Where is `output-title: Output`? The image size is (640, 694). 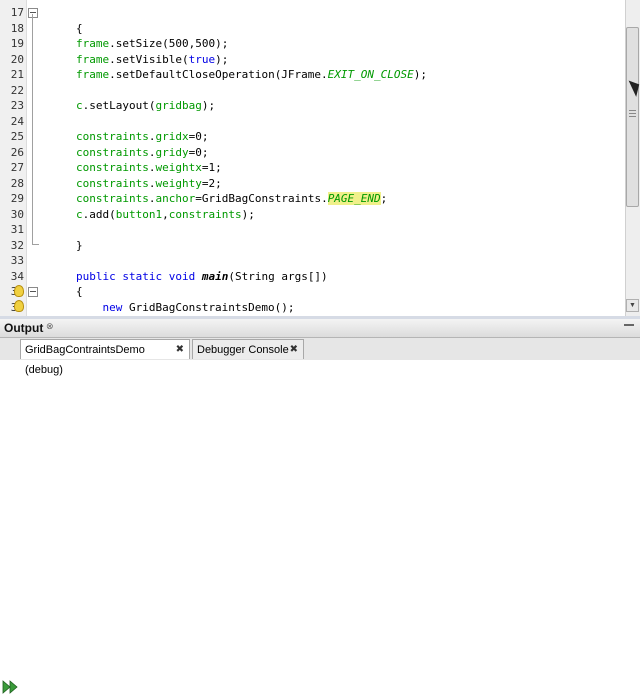 output-title: Output is located at coordinates (24, 328).